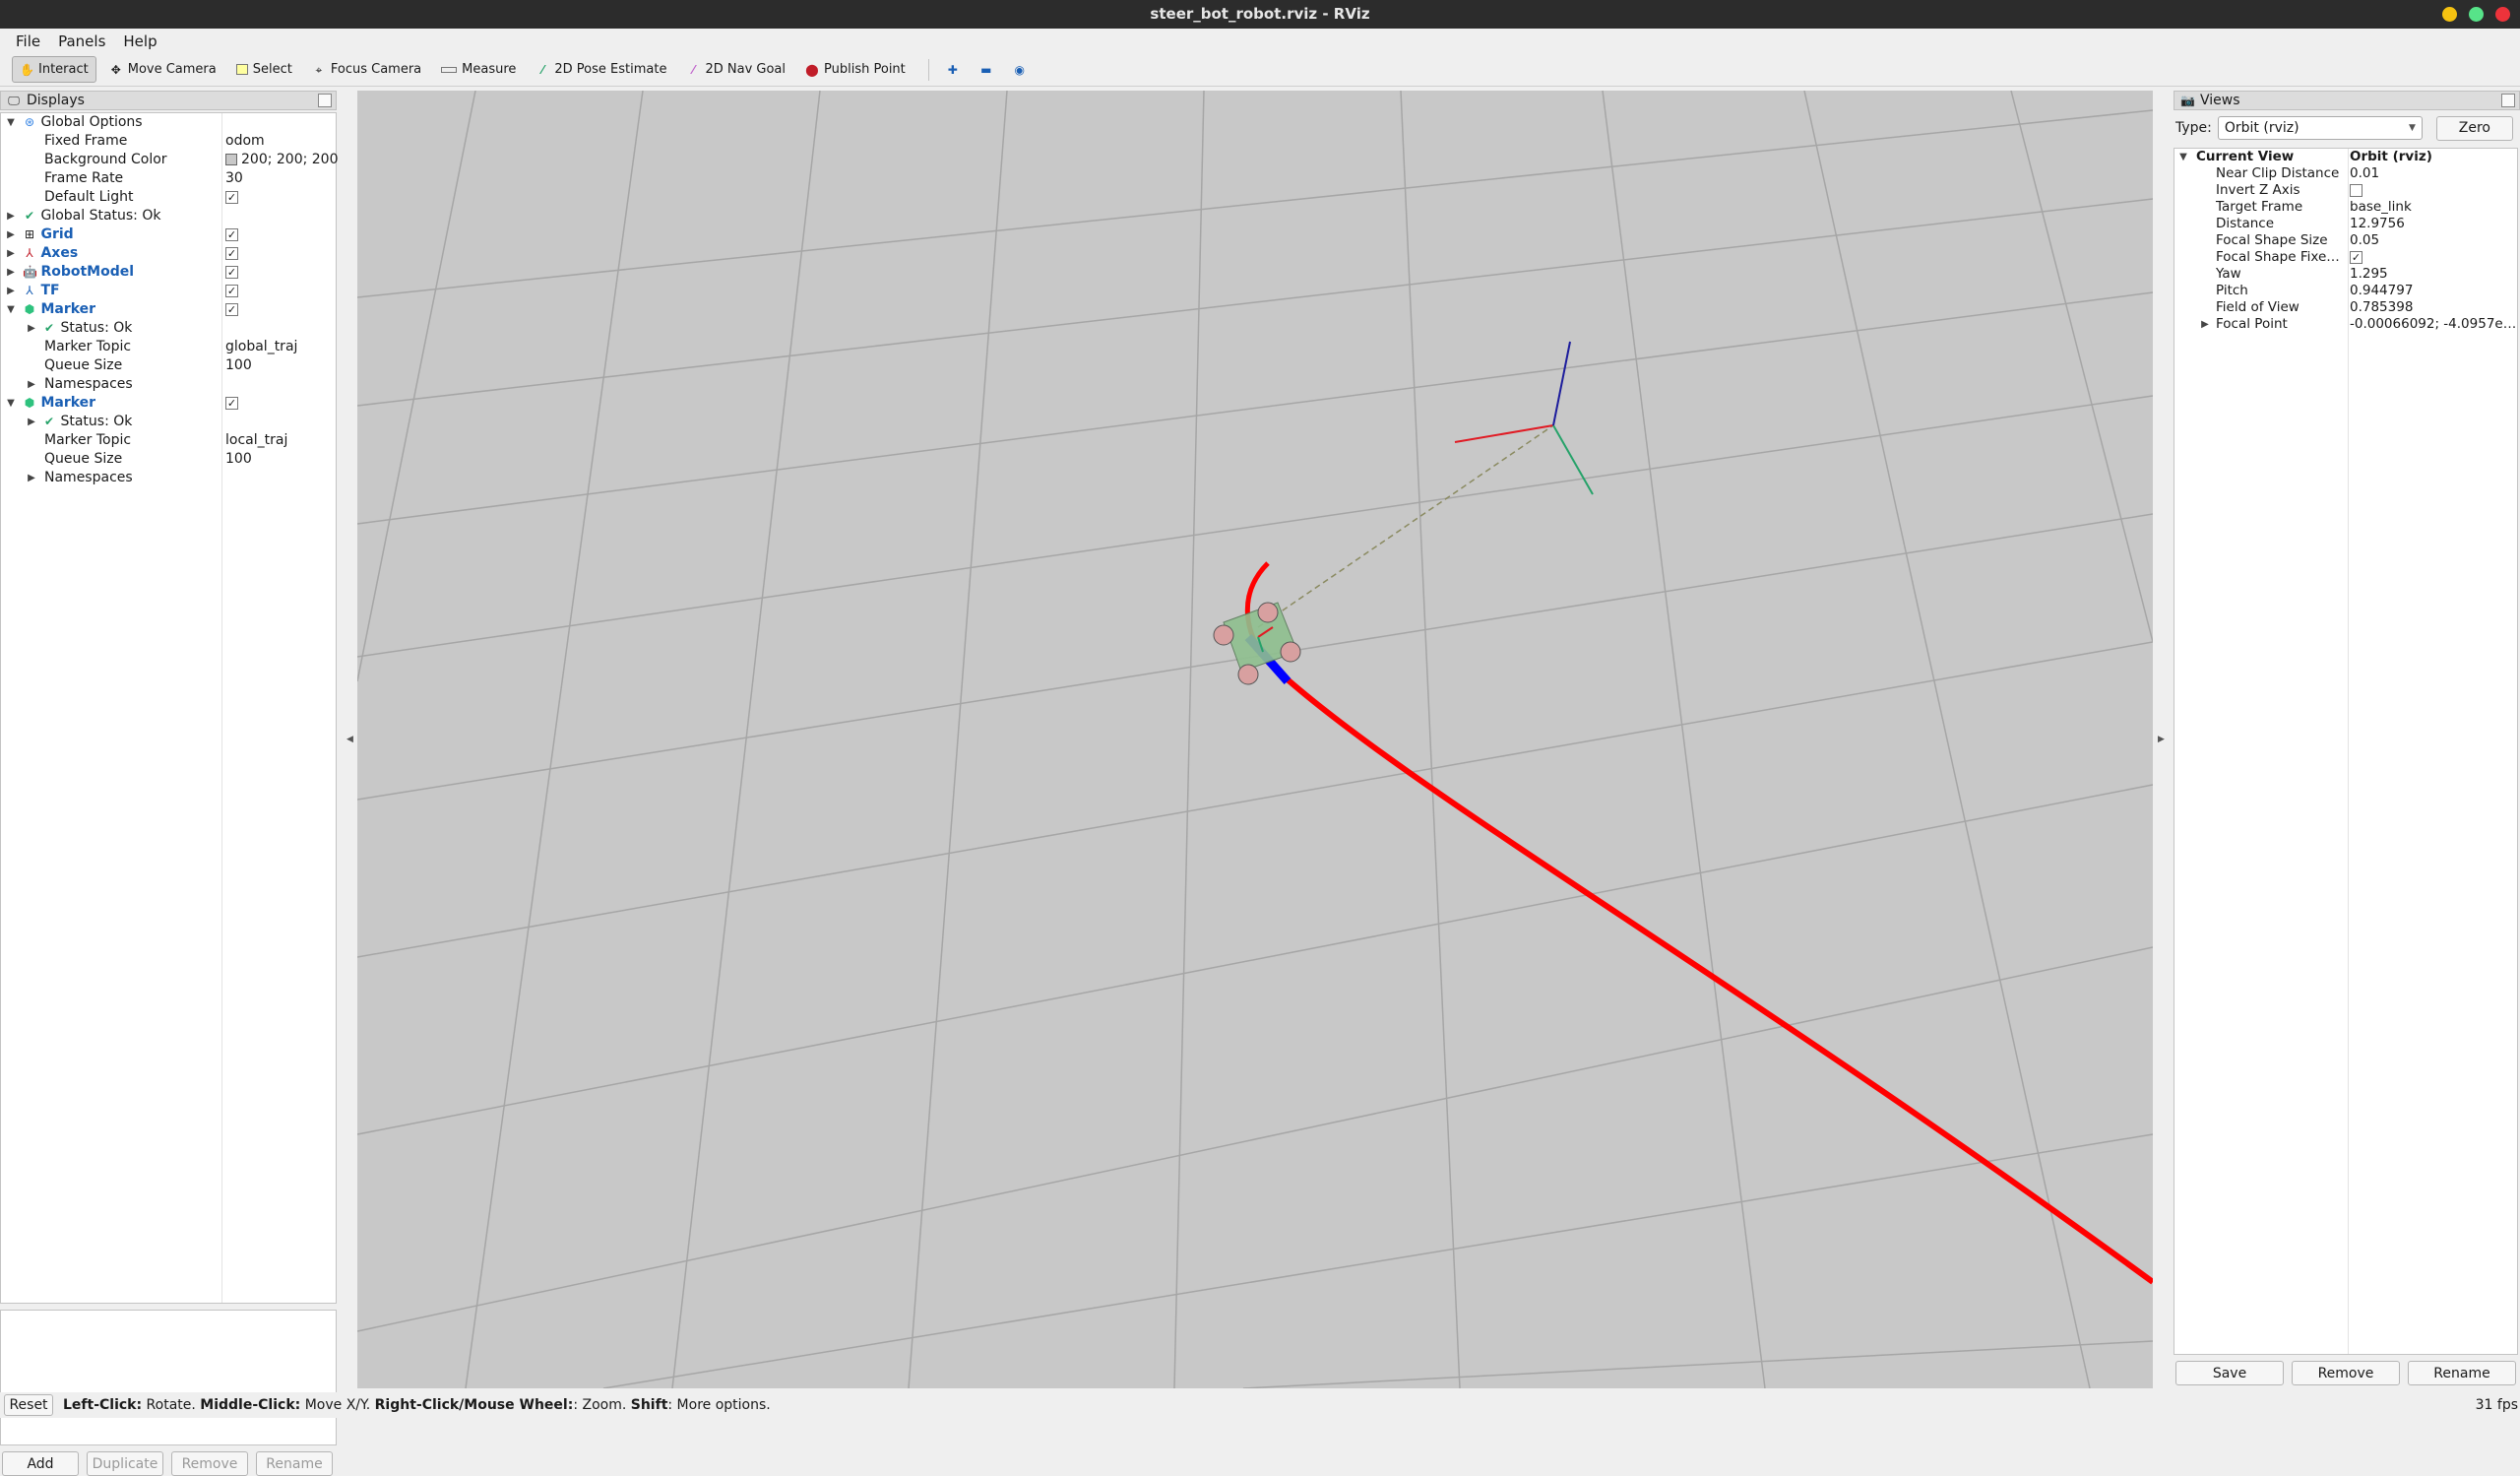  What do you see at coordinates (238, 459) in the screenshot?
I see `marker-2-queue-value: 100` at bounding box center [238, 459].